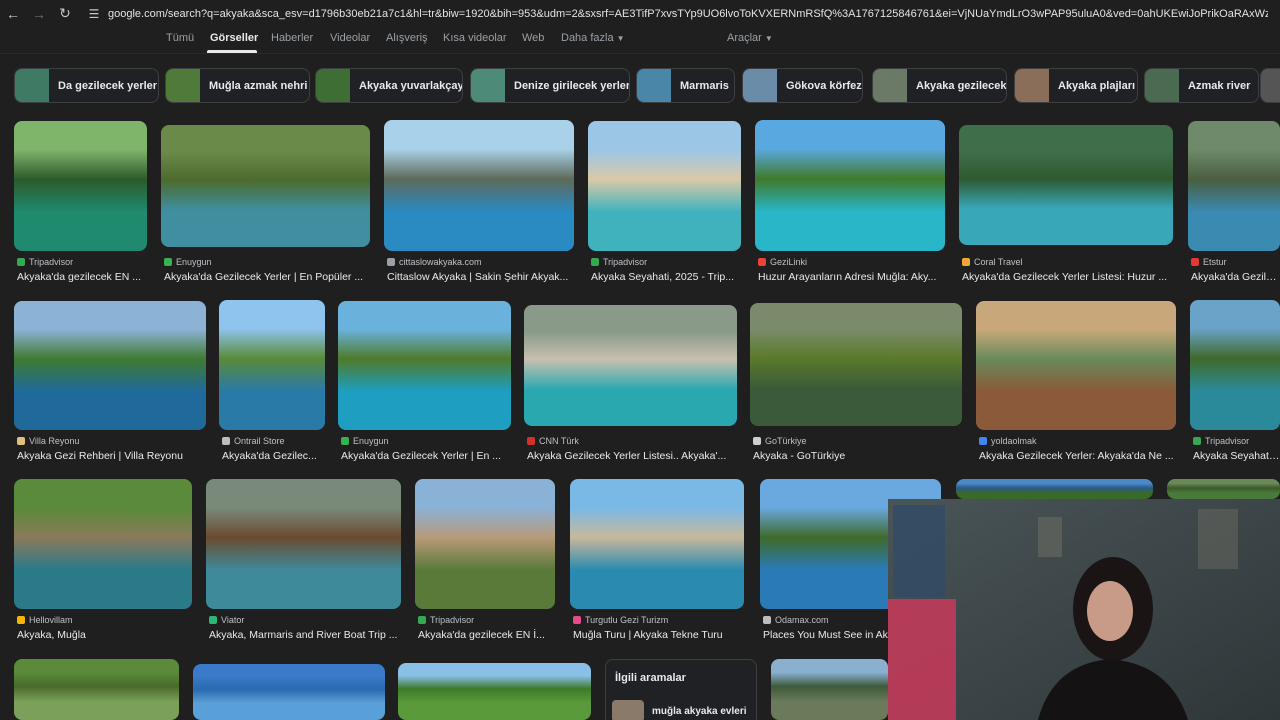  Describe the element at coordinates (407, 38) in the screenshot. I see `tab-shopping: Alışveriş` at that location.